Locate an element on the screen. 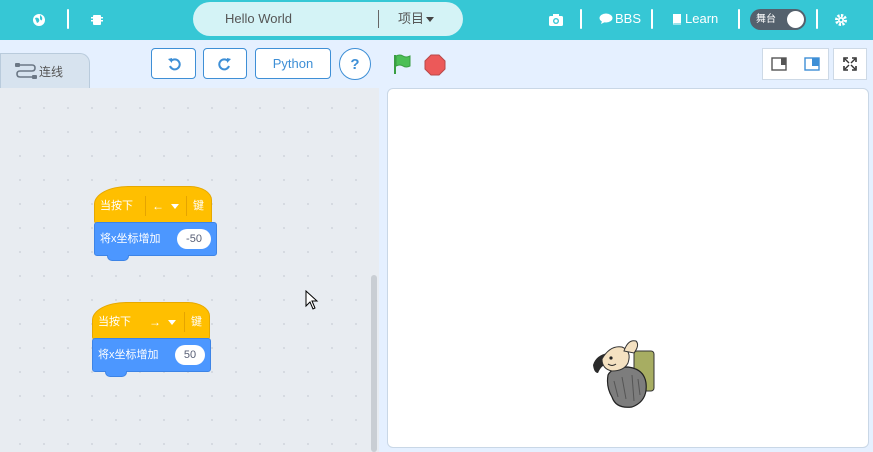 The width and height of the screenshot is (873, 452). project-box: Hello World 项目 is located at coordinates (328, 19).